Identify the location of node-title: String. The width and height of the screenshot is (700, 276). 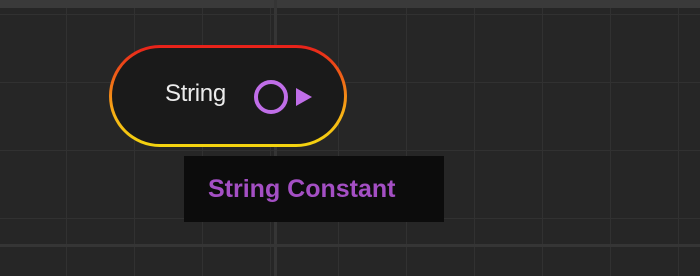
(195, 93).